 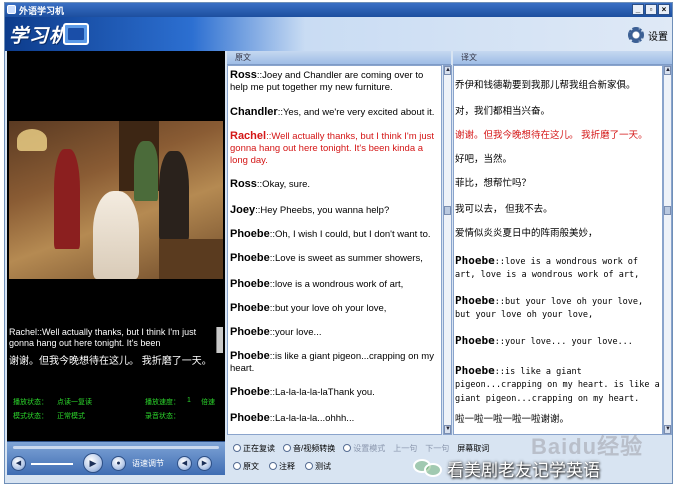 What do you see at coordinates (334, 392) in the screenshot?
I see `transcript-line: Phoebe::La-la-la-la-laThank you.` at bounding box center [334, 392].